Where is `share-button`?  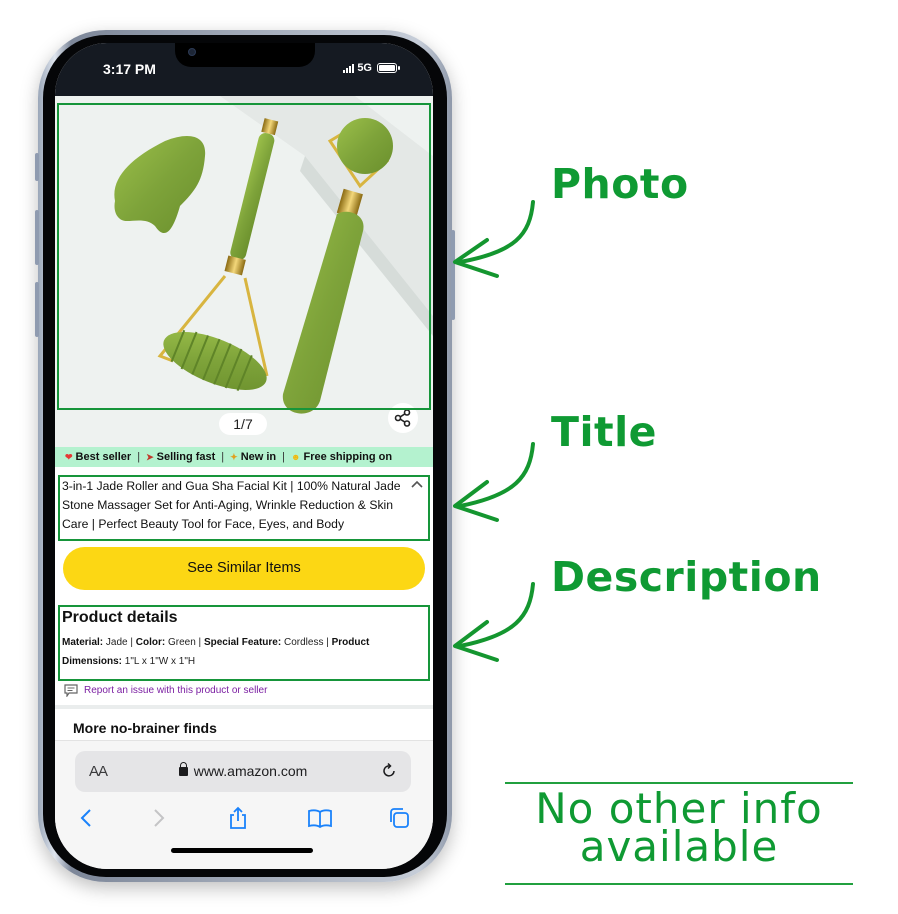 share-button is located at coordinates (403, 418).